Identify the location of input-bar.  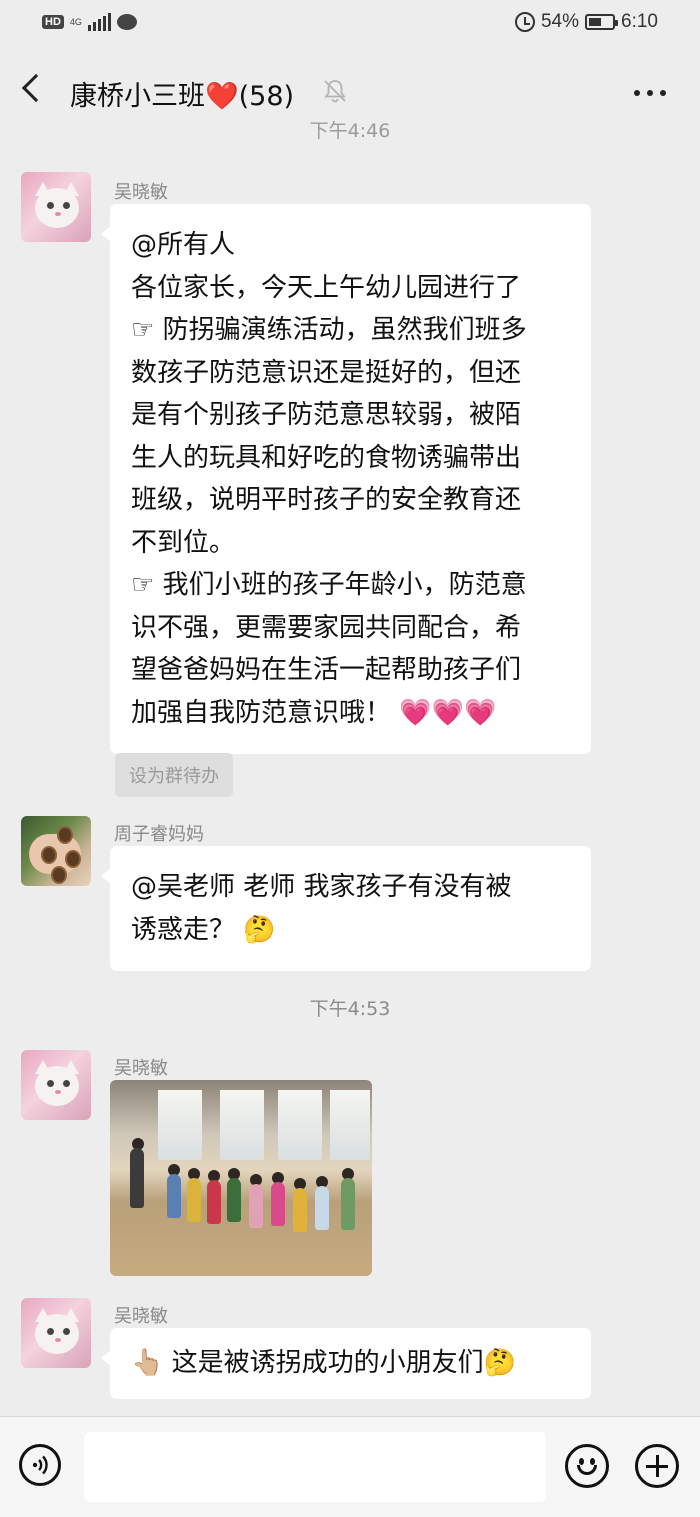
(350, 1466).